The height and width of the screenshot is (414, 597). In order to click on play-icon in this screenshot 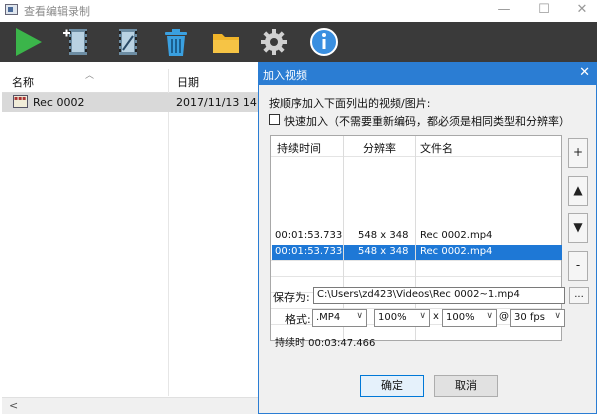, I will do `click(29, 42)`.